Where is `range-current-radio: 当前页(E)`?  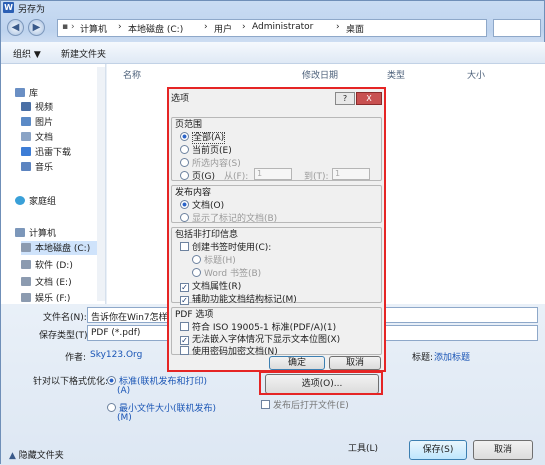 range-current-radio: 当前页(E) is located at coordinates (206, 149).